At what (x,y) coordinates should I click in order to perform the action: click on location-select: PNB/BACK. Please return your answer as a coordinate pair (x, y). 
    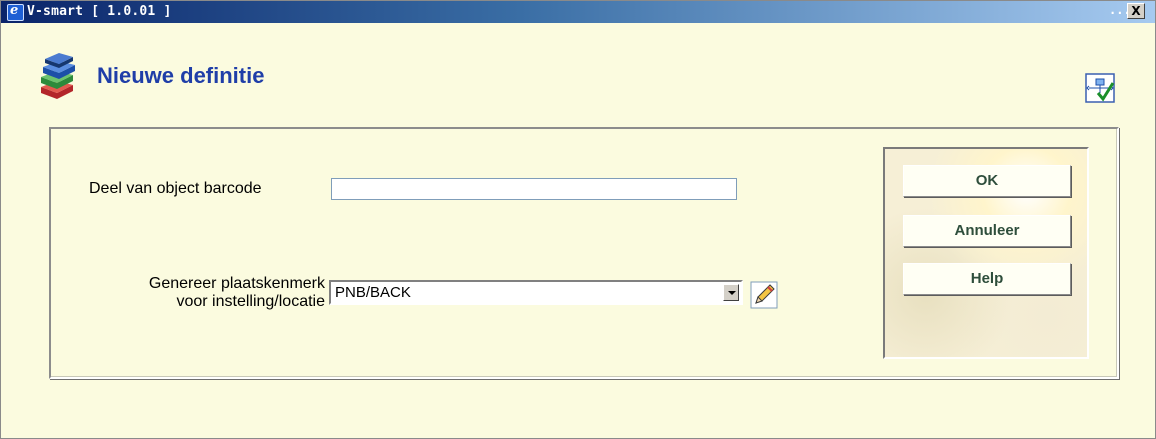
    Looking at the image, I should click on (536, 292).